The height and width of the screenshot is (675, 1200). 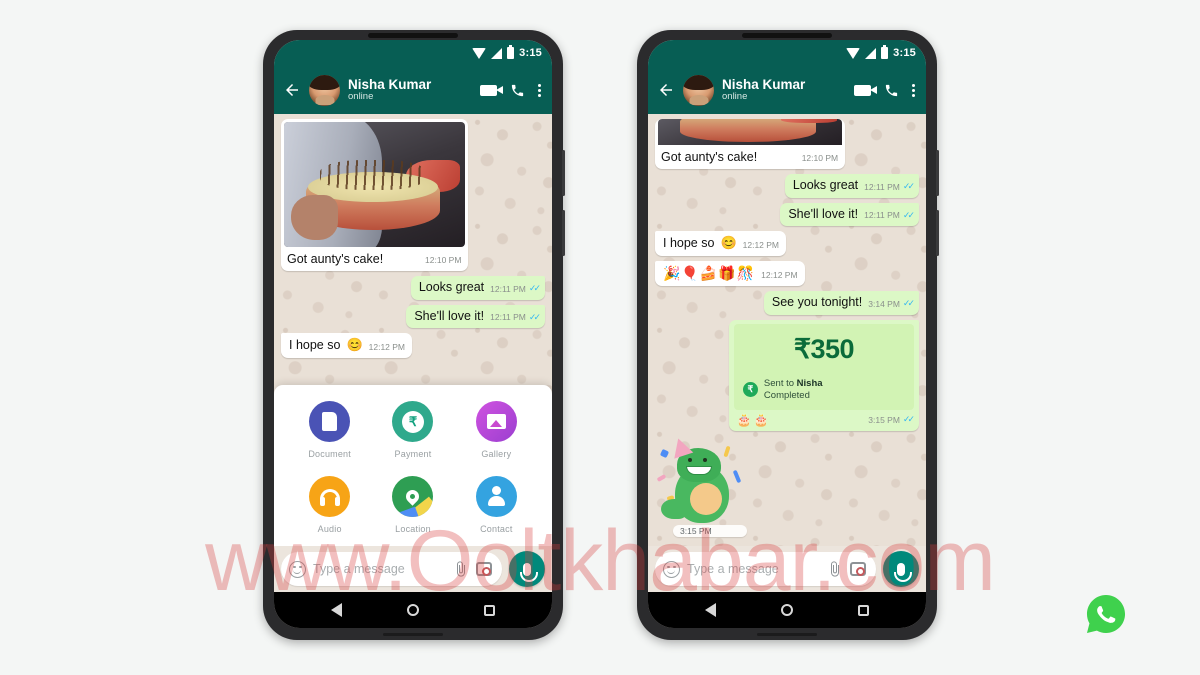 I want to click on attachment-option-payment: ₹ Payment, so click(x=412, y=430).